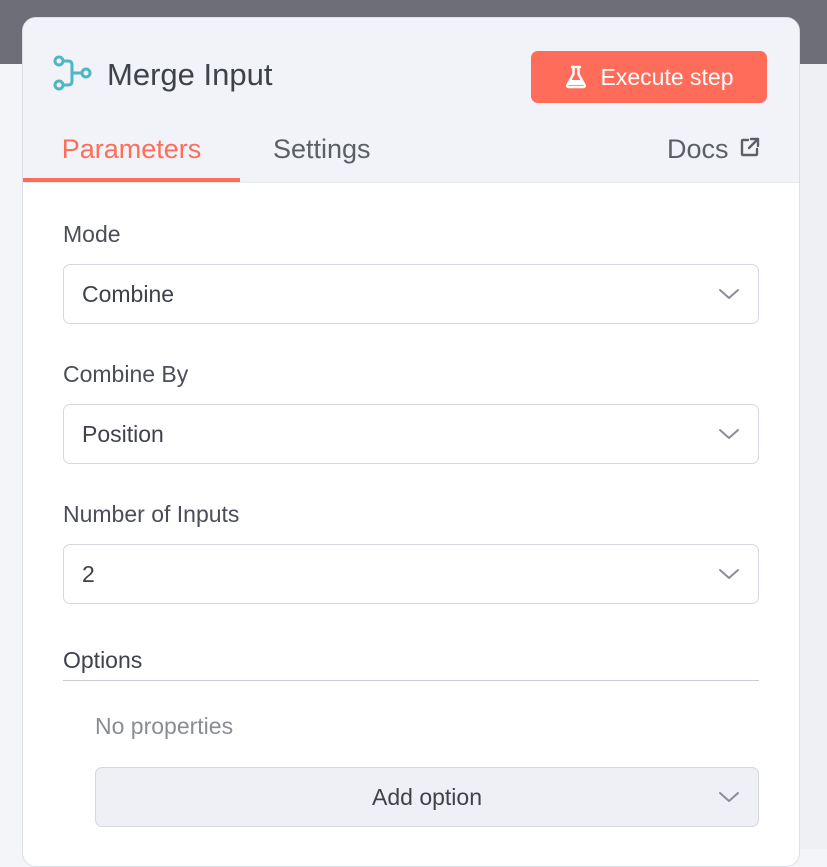 The width and height of the screenshot is (827, 867). Describe the element at coordinates (131, 155) in the screenshot. I see `tab-parameters: Parameters` at that location.